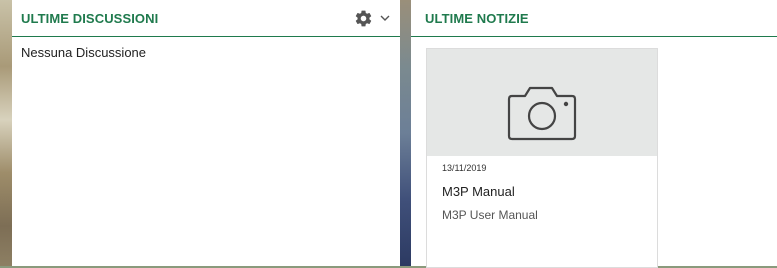 Image resolution: width=777 pixels, height=268 pixels. What do you see at coordinates (594, 18) in the screenshot?
I see `news-panel-header: ULTIME NOTIZIE` at bounding box center [594, 18].